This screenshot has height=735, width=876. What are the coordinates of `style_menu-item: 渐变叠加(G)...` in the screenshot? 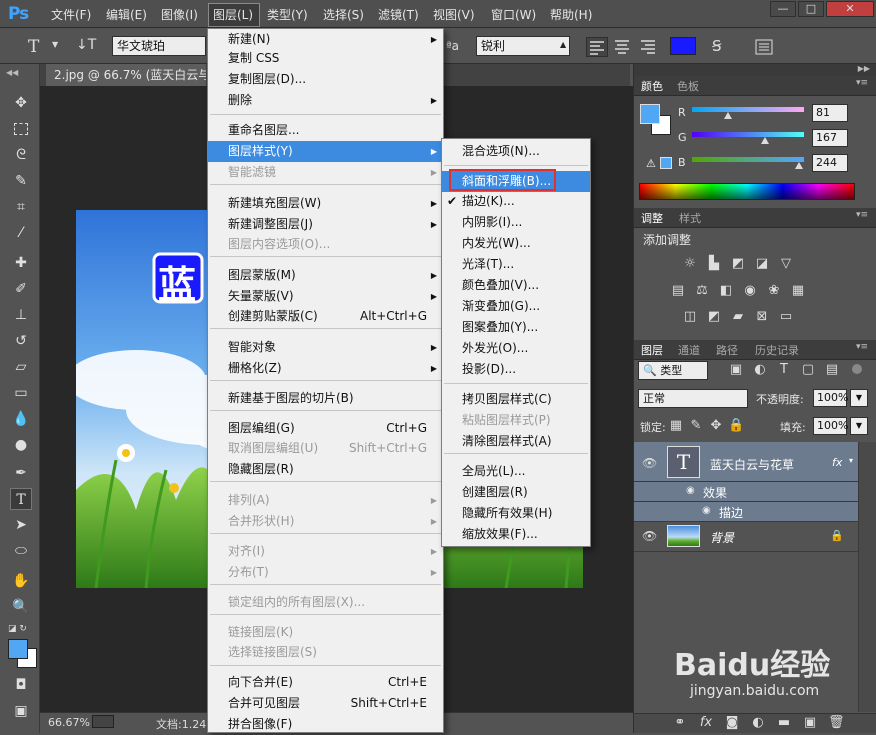 It's located at (516, 306).